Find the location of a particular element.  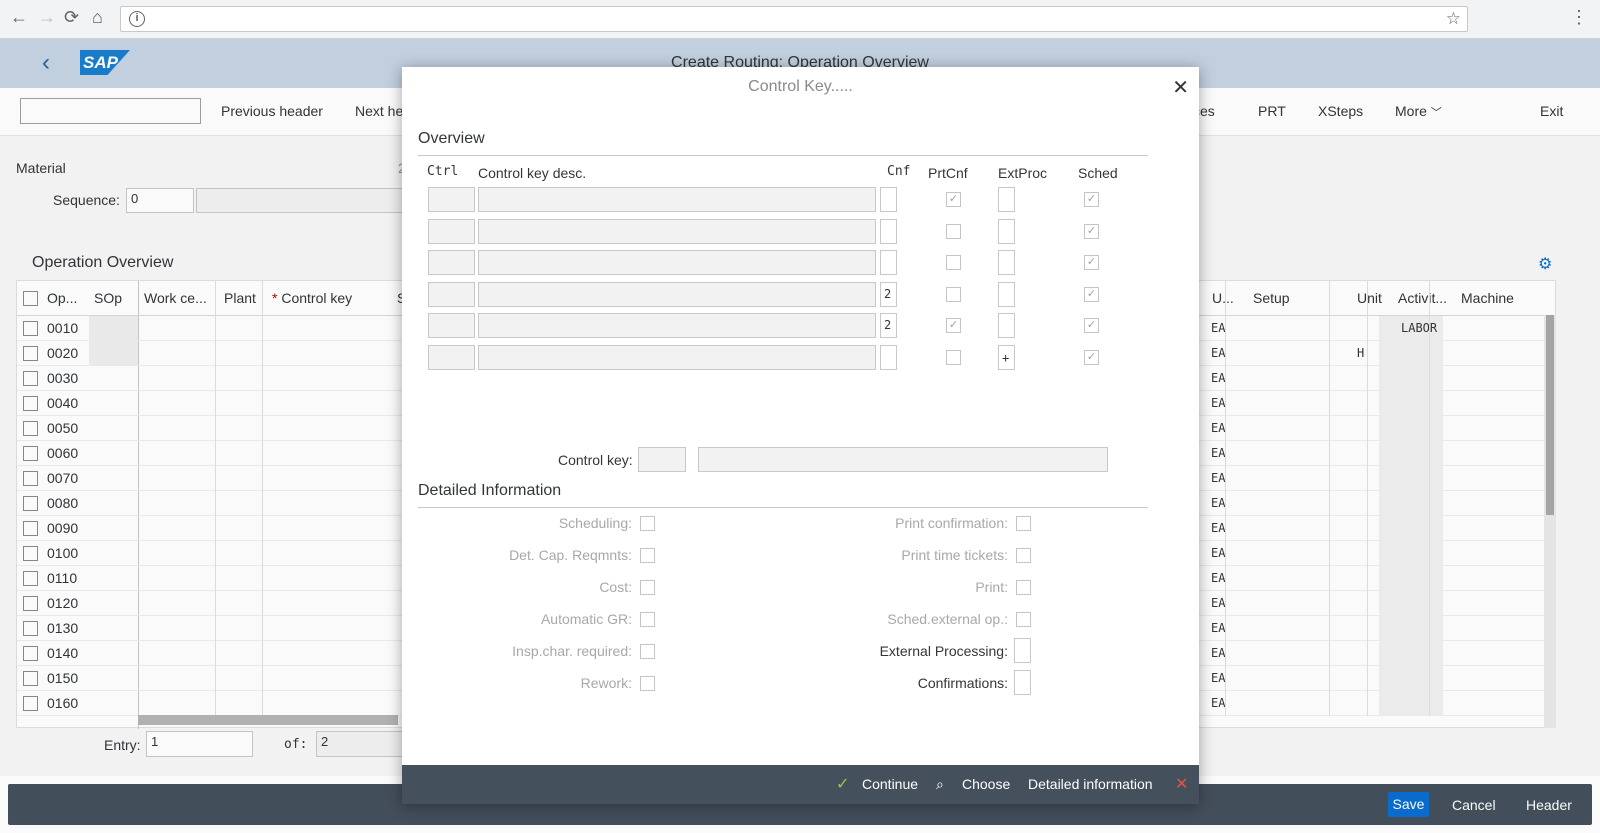

browser-menu-icon: ⋮ is located at coordinates (1579, 17).